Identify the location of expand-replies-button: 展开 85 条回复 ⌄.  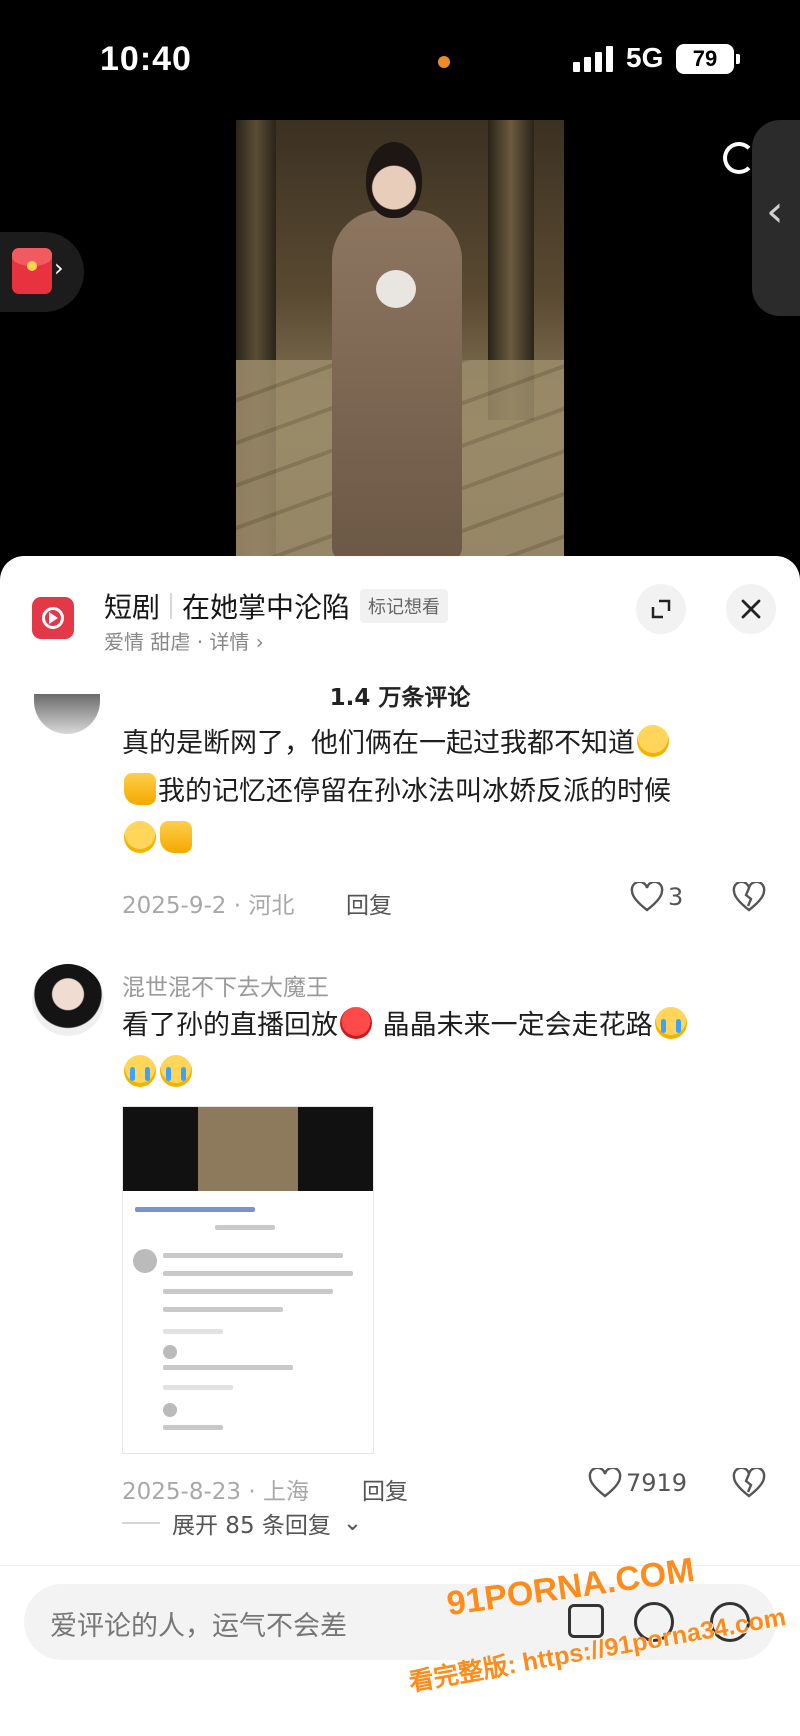
(242, 1523).